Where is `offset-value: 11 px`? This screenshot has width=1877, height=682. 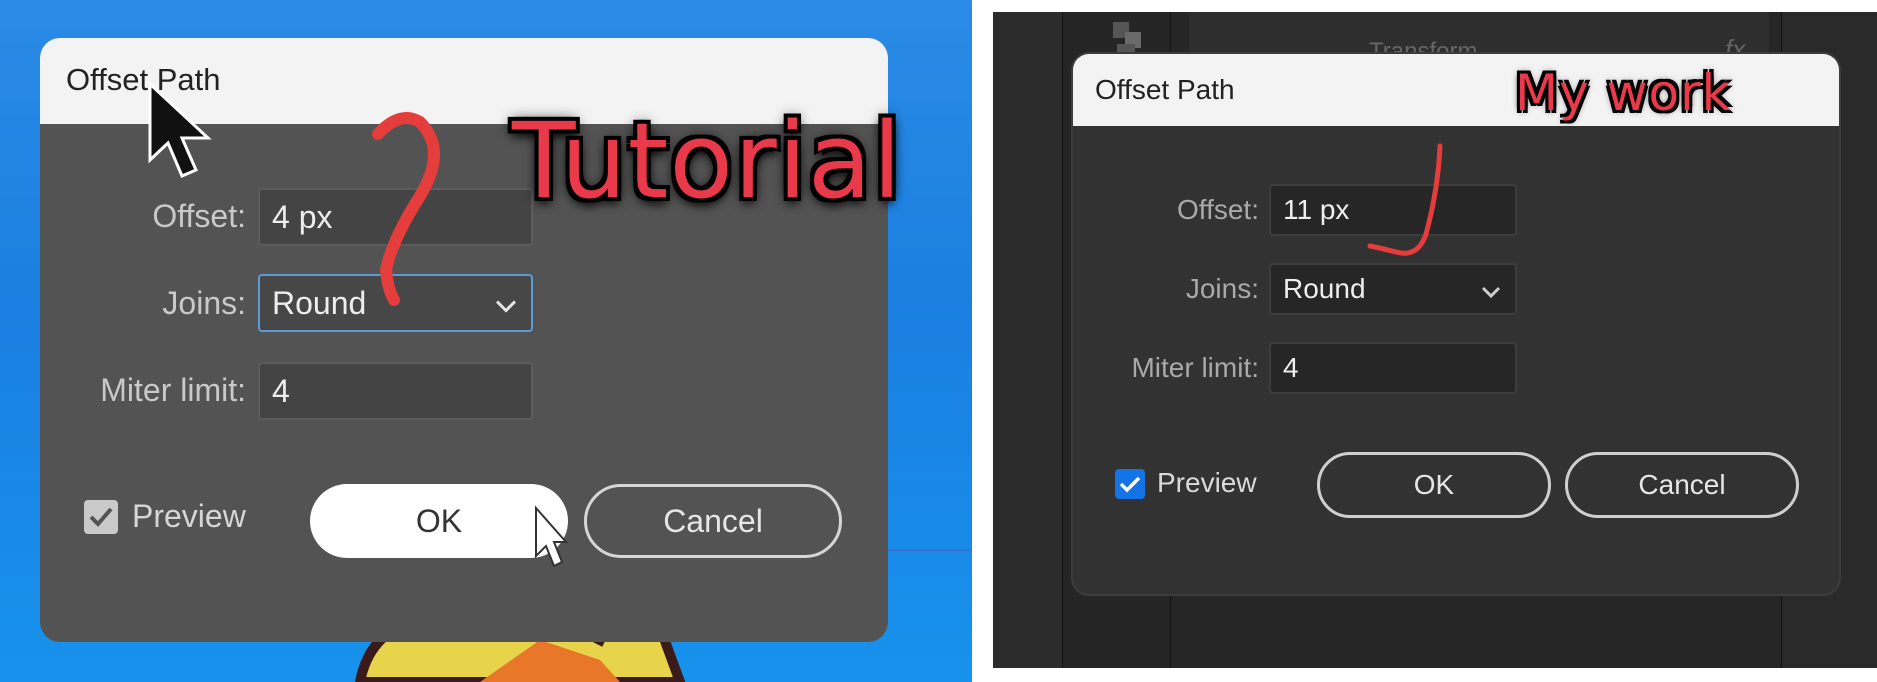 offset-value: 11 px is located at coordinates (1316, 209).